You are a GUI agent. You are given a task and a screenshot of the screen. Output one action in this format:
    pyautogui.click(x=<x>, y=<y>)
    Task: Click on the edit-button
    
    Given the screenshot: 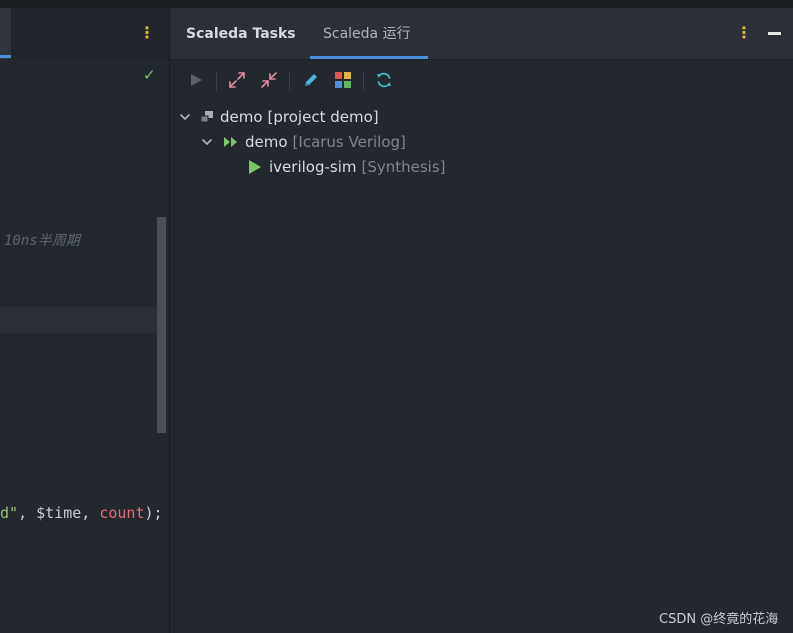 What is the action you would take?
    pyautogui.click(x=311, y=80)
    